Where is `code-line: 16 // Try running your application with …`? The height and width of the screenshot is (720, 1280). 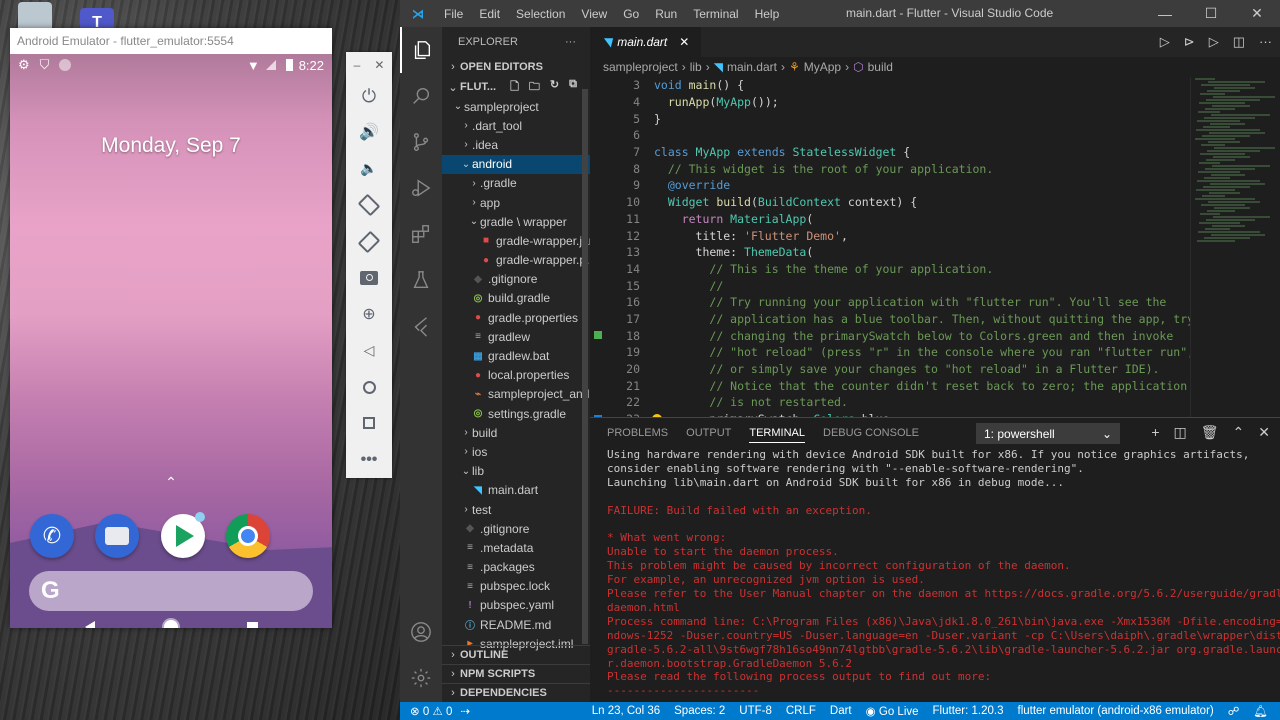 code-line: 16 // Try running your application with … is located at coordinates (890, 302).